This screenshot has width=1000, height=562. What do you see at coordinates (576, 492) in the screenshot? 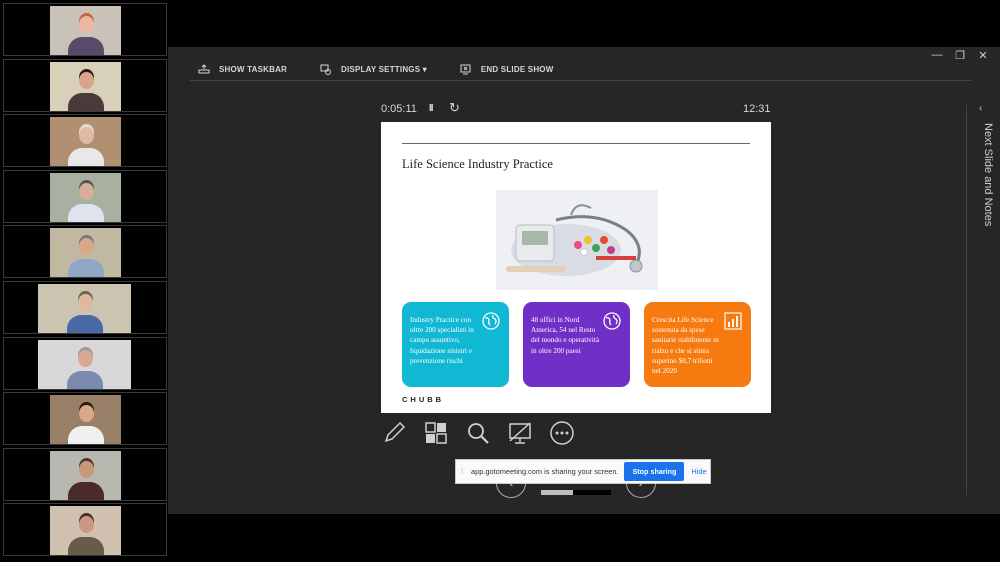
I see `slide-progress-bar` at bounding box center [576, 492].